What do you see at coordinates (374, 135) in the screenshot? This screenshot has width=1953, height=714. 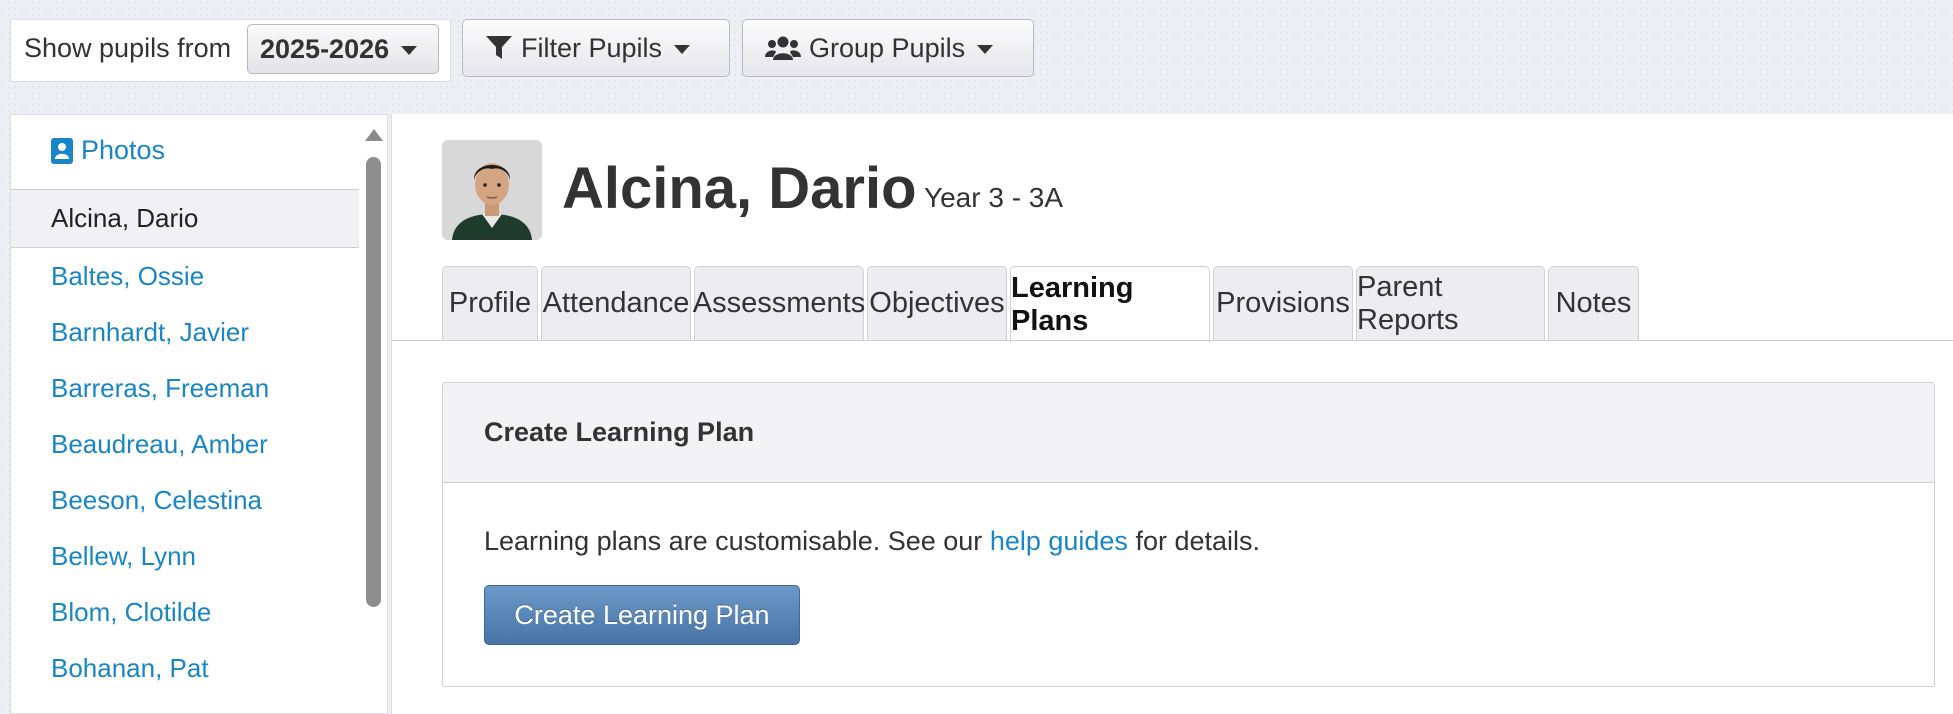 I see `scroll-up-arrow-icon` at bounding box center [374, 135].